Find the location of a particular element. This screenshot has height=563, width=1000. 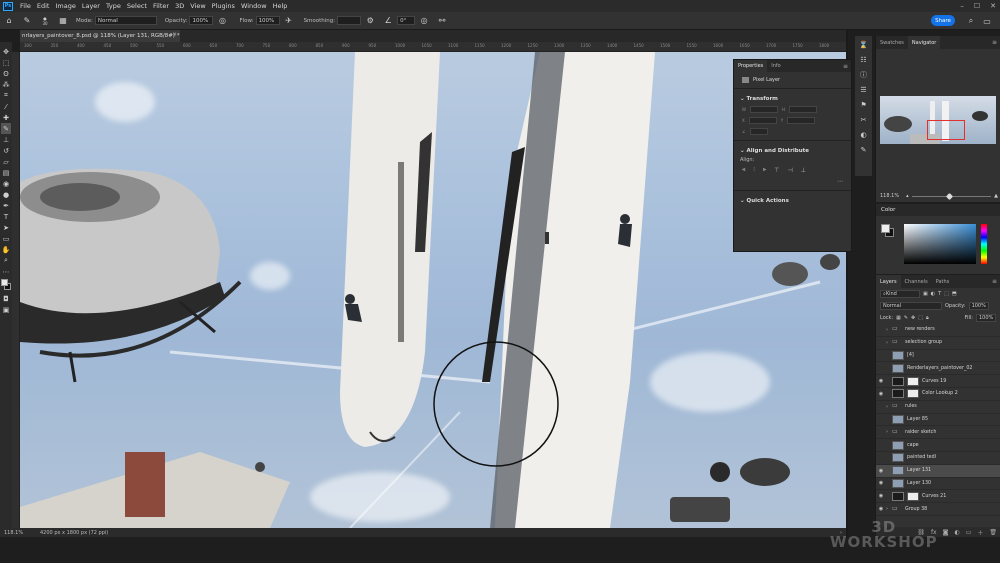

type-tool-icon: T is located at coordinates (6, 216).